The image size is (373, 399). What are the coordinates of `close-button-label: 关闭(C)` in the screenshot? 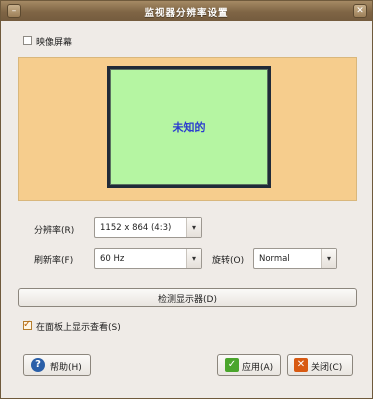 It's located at (327, 368).